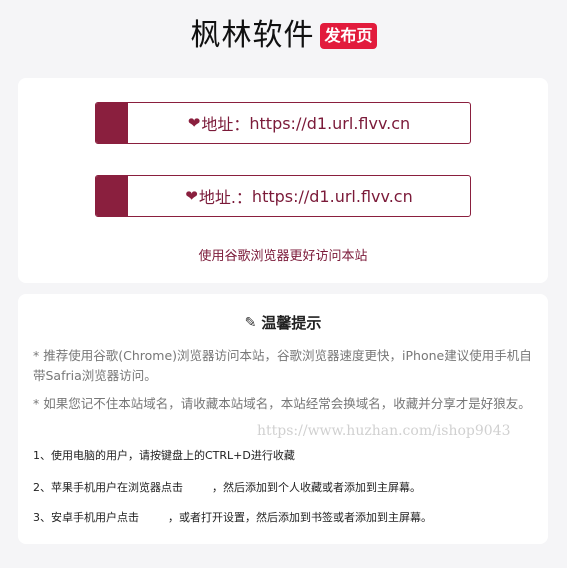 The image size is (567, 568). I want to click on address-link-2: ❤ 地址.： https://d1.url.flvv.cn, so click(283, 196).